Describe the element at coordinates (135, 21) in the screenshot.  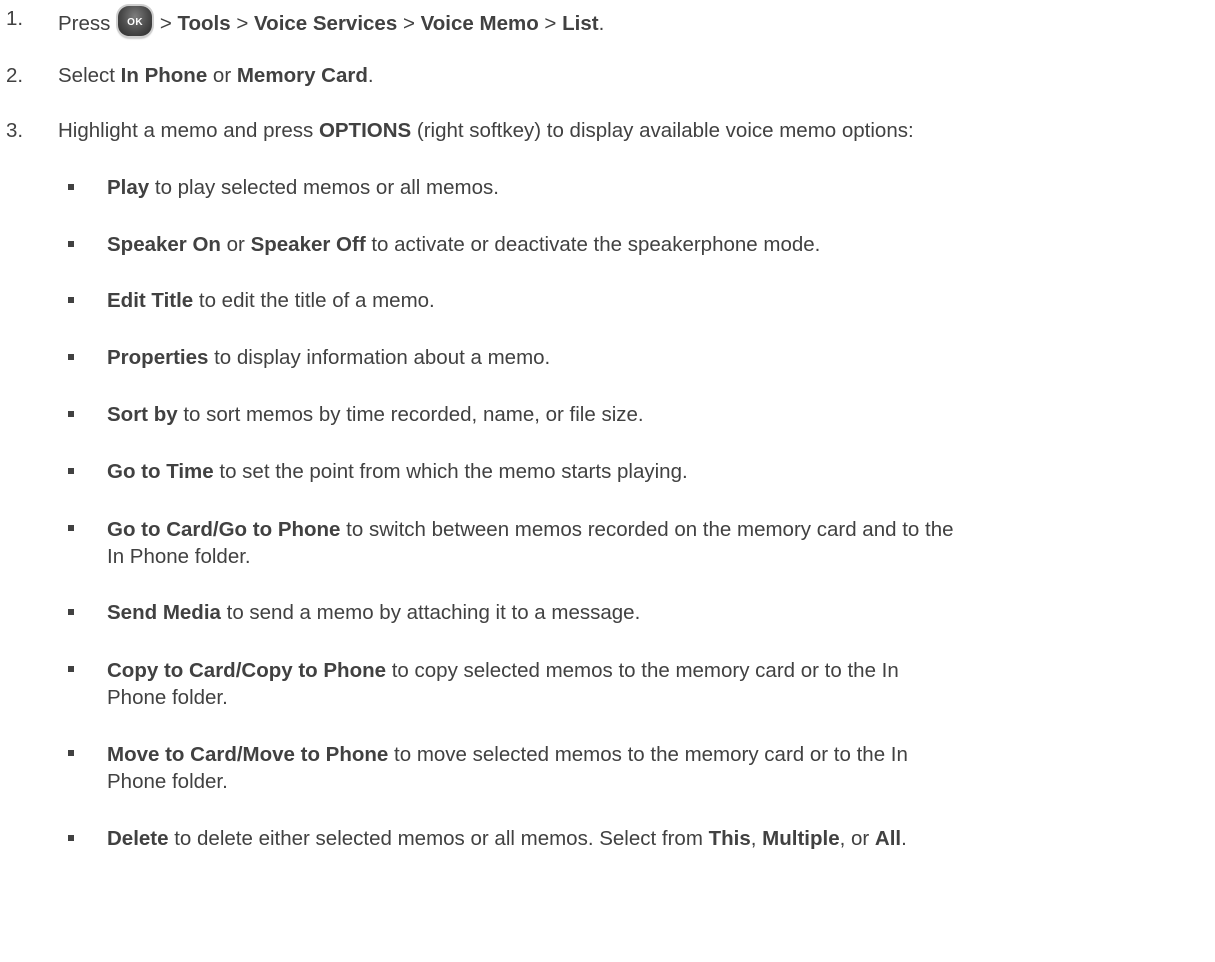
I see `ok-key-icon: OK` at that location.